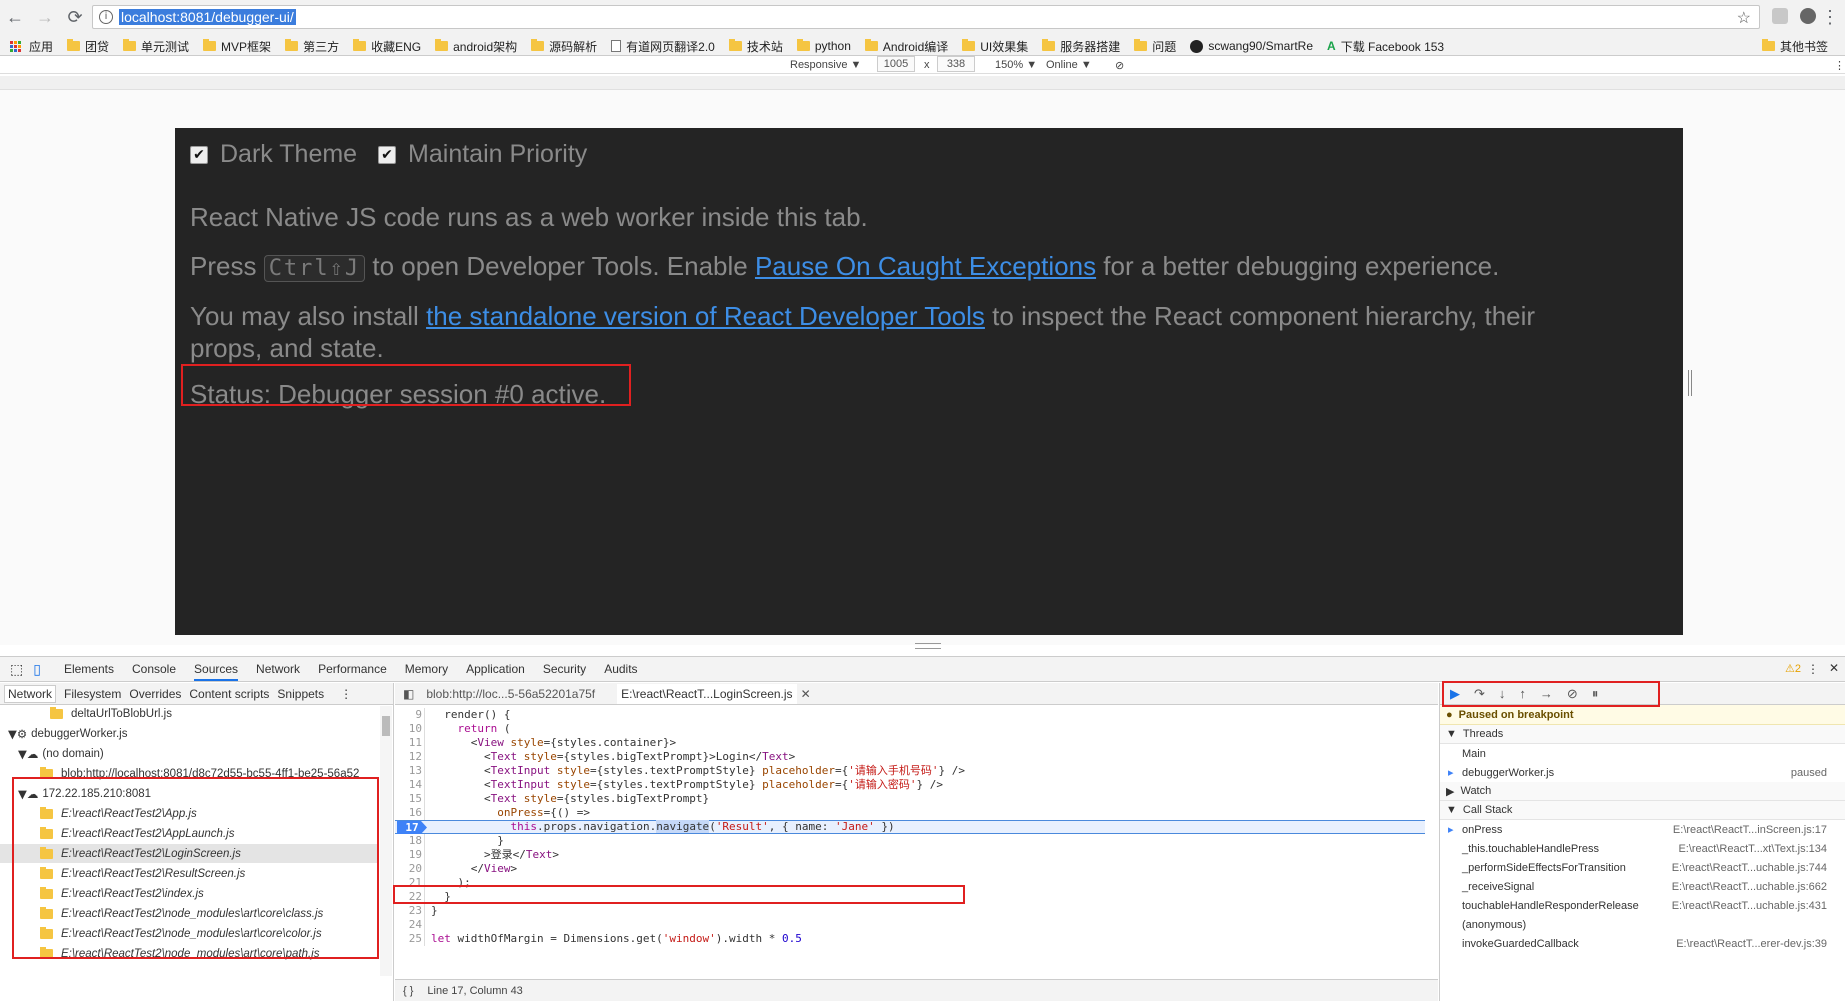 The width and height of the screenshot is (1845, 1001). What do you see at coordinates (1744, 18) in the screenshot?
I see `star-icon: ☆` at bounding box center [1744, 18].